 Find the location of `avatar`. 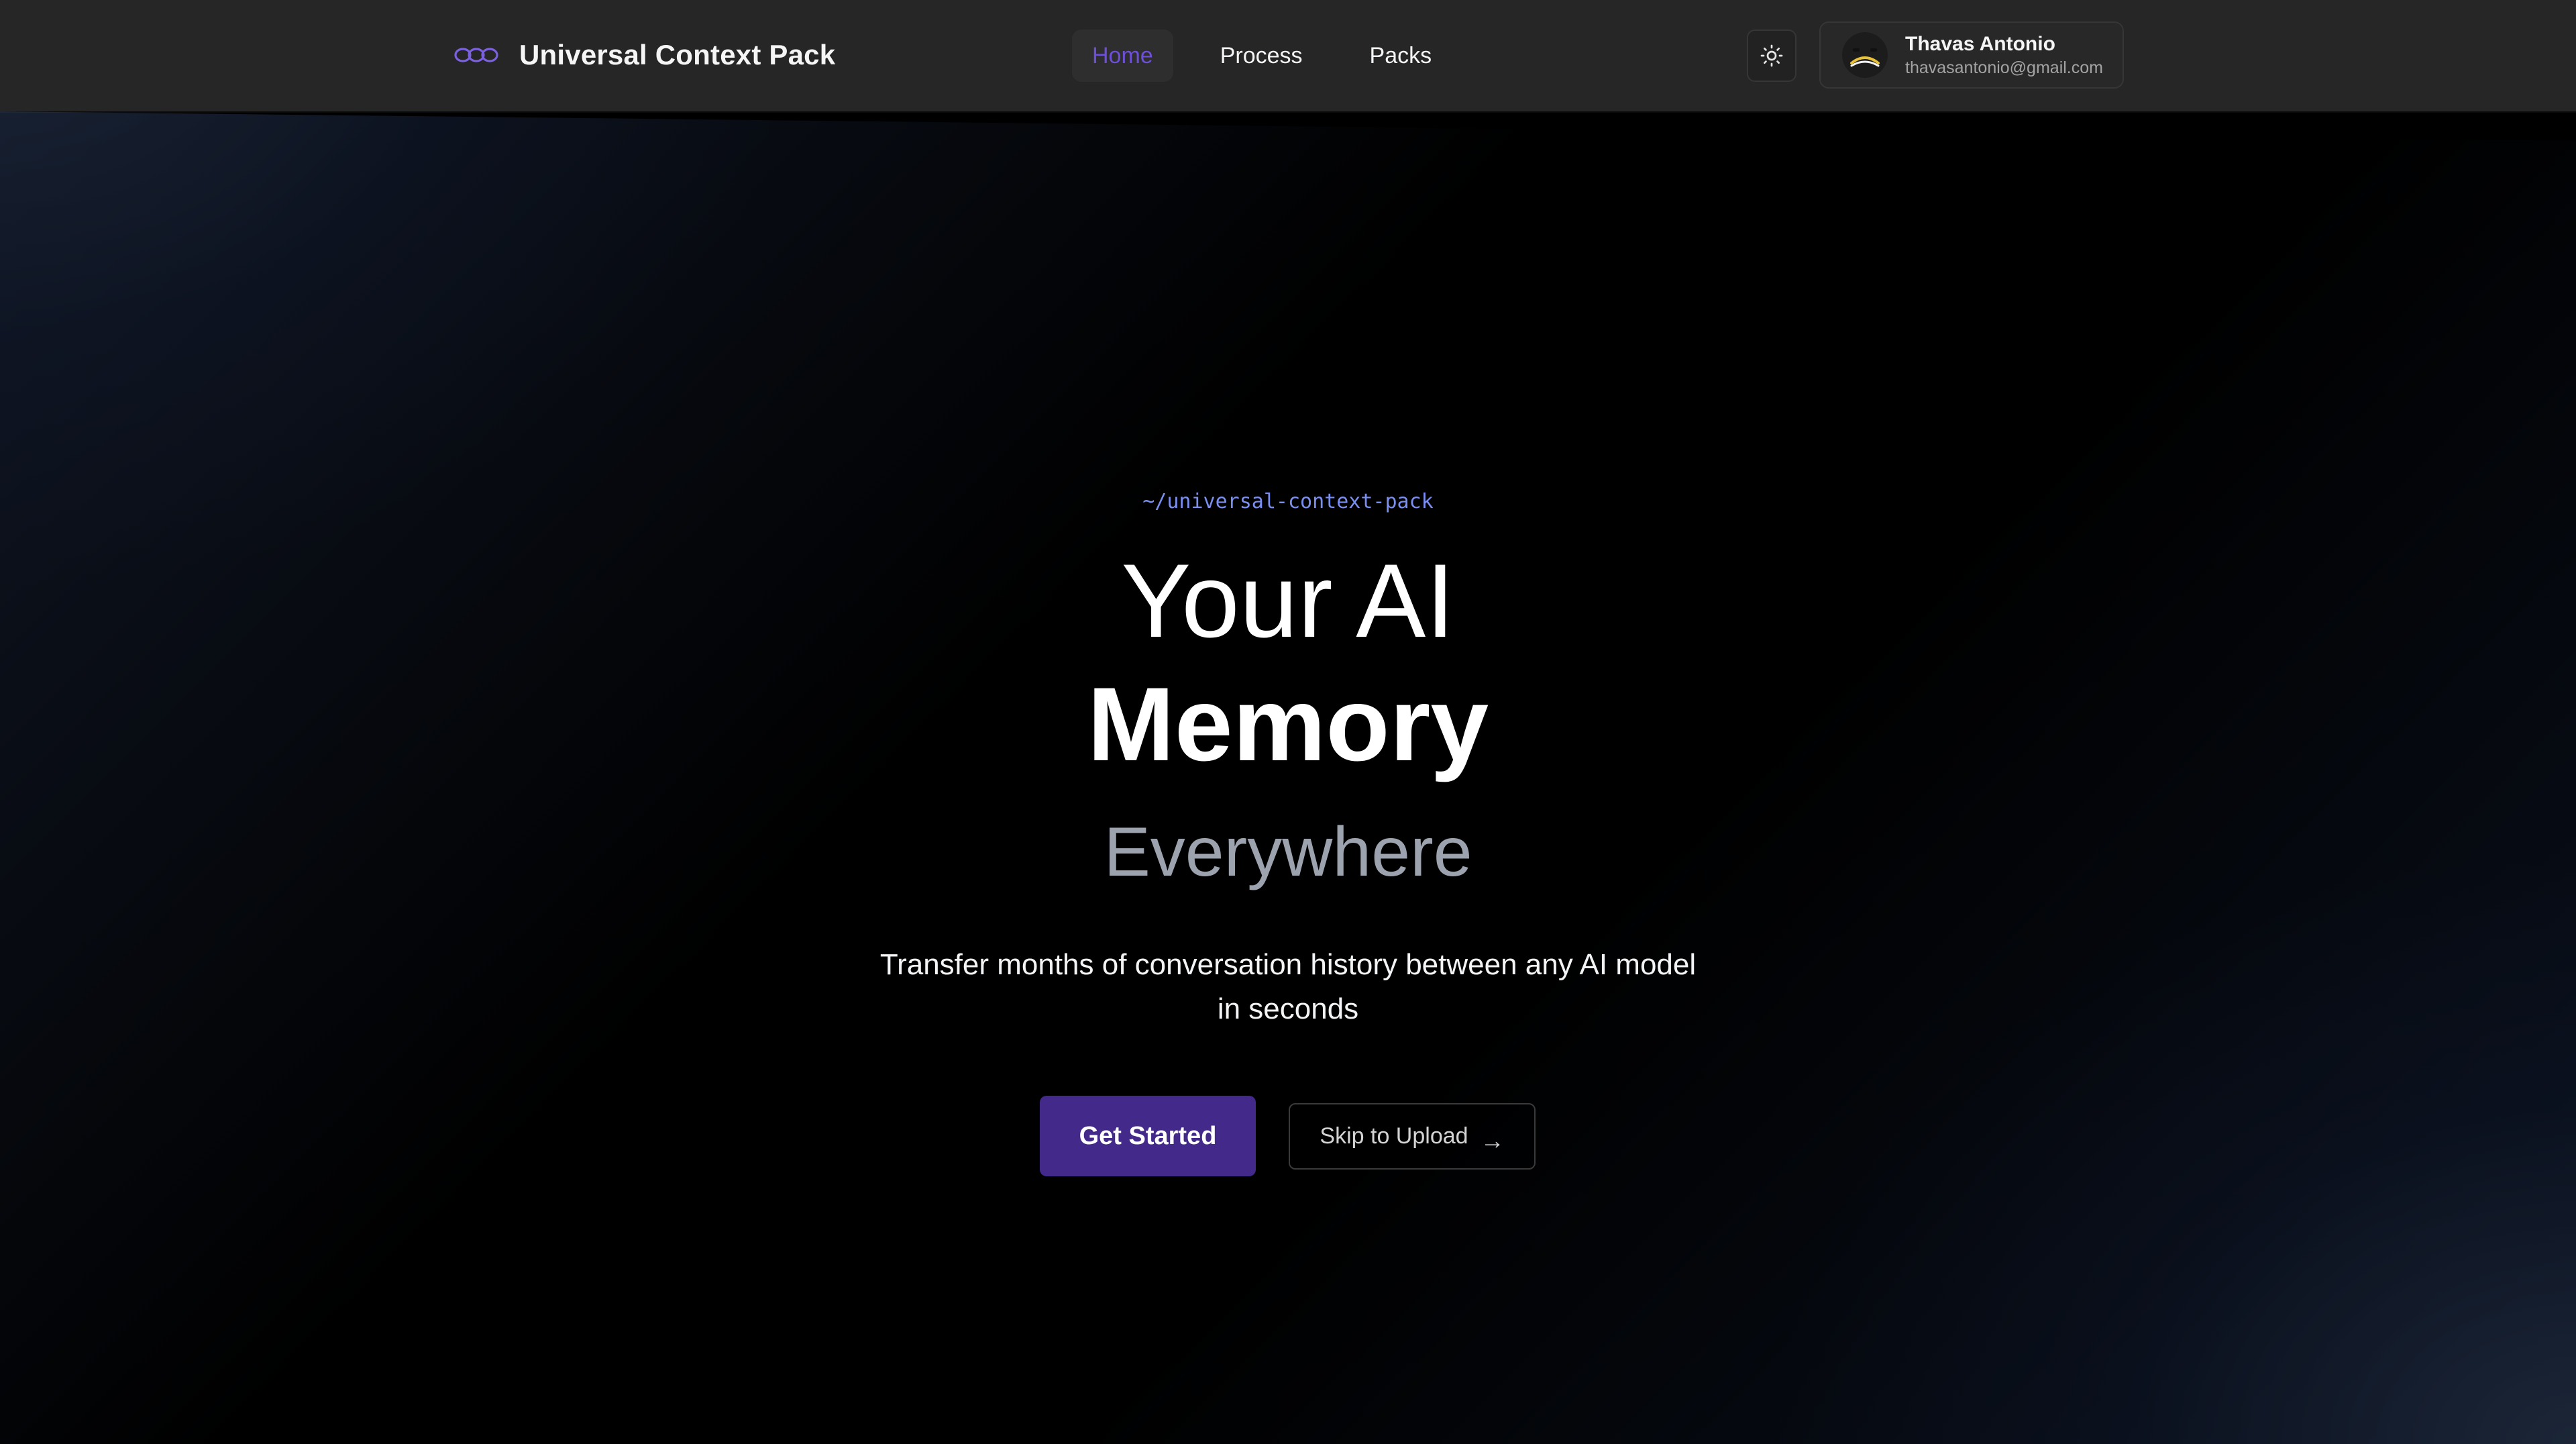

avatar is located at coordinates (1865, 55).